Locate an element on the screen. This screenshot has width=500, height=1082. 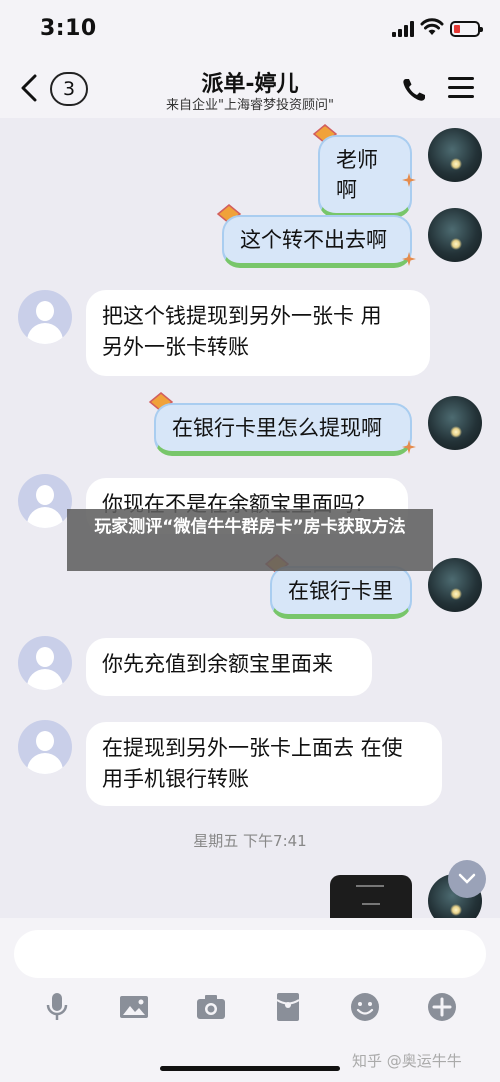
message-text-line: 另外一张卡转账 is located at coordinates (175, 347).